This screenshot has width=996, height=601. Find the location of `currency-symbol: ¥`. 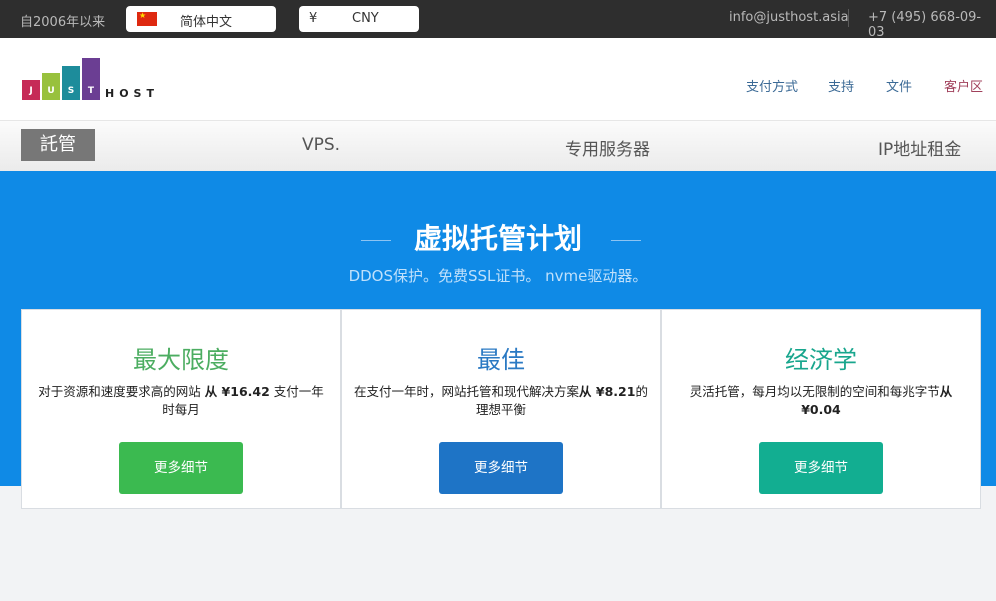

currency-symbol: ¥ is located at coordinates (313, 18).